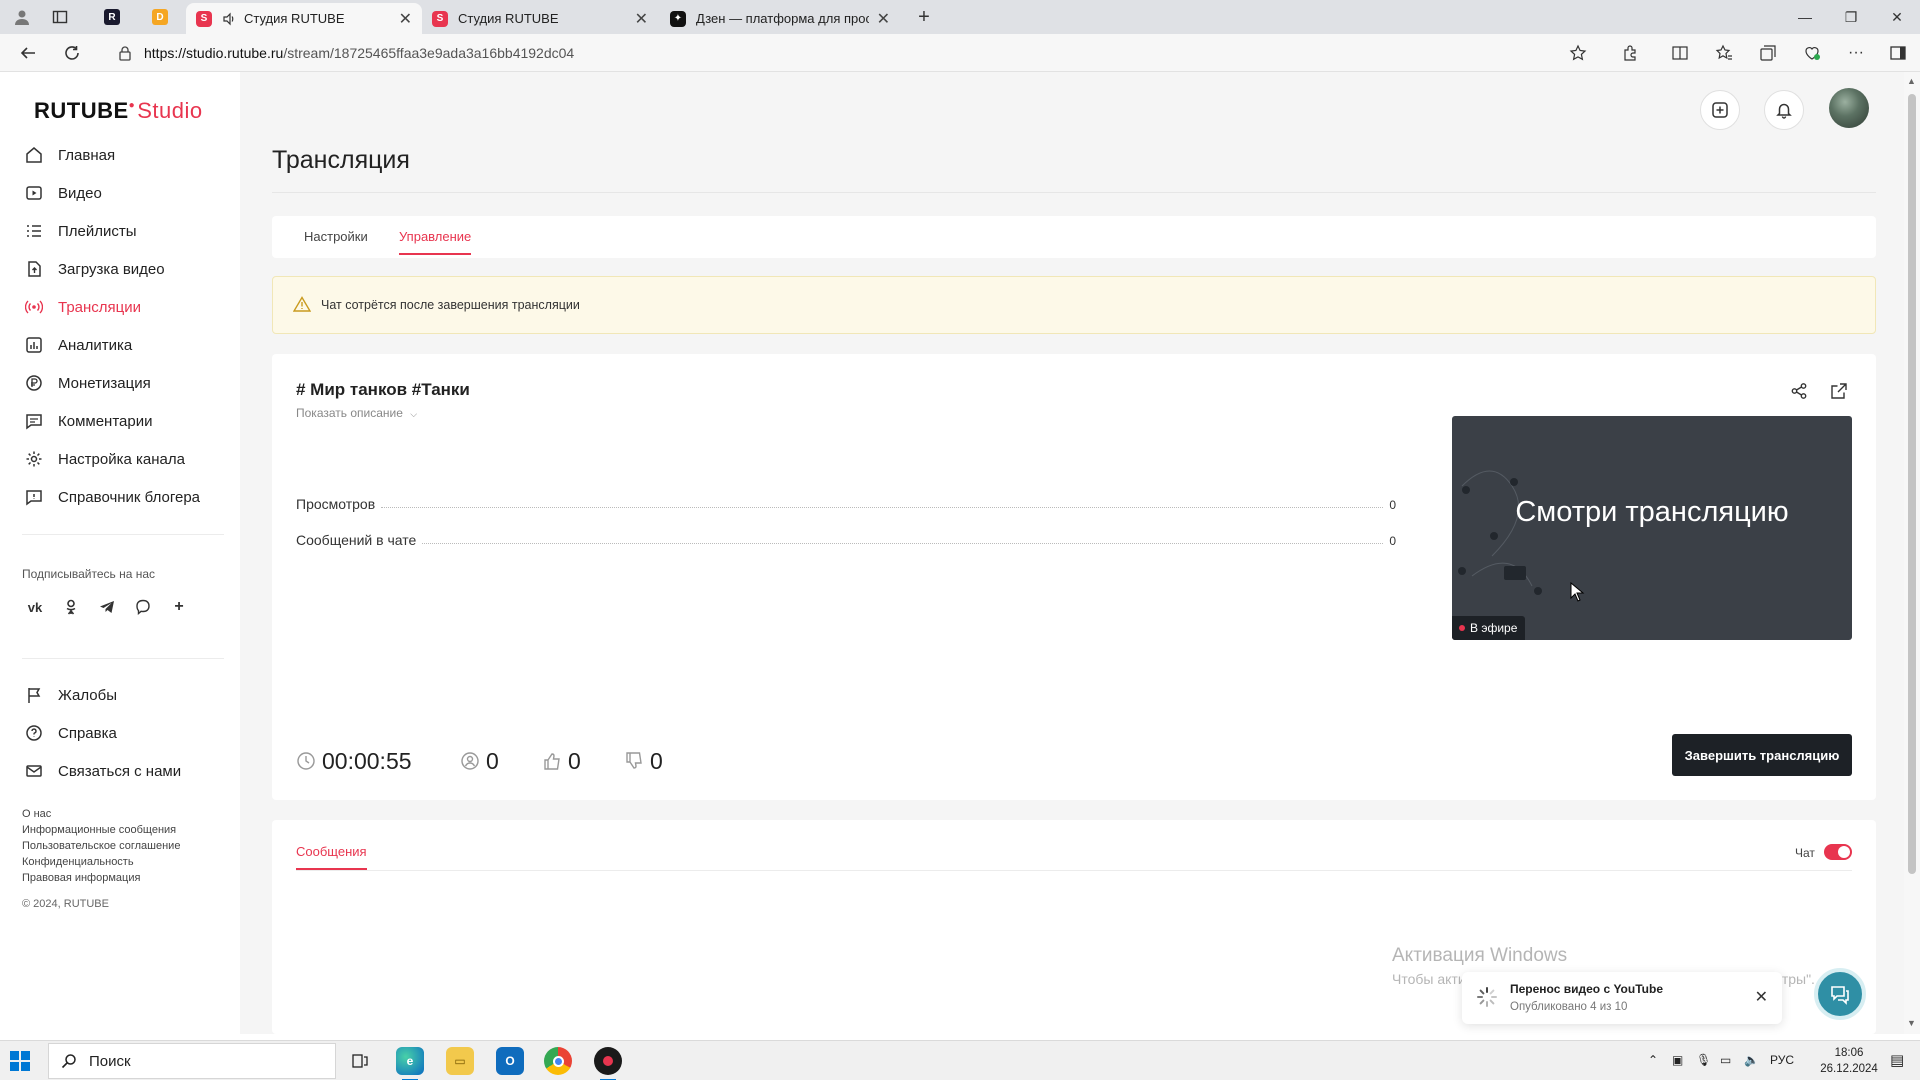  Describe the element at coordinates (160, 17) in the screenshot. I see `pinned-tab-d-icon: D` at that location.